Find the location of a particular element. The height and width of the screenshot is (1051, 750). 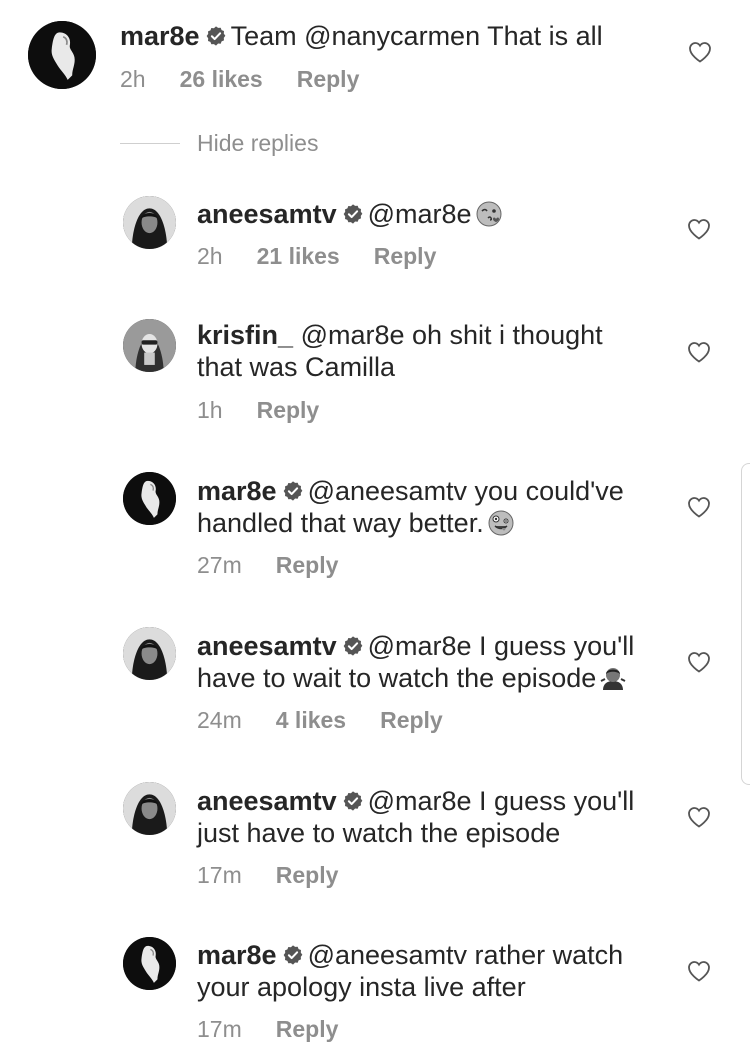

comment-meta: 27m Reply is located at coordinates (284, 565).